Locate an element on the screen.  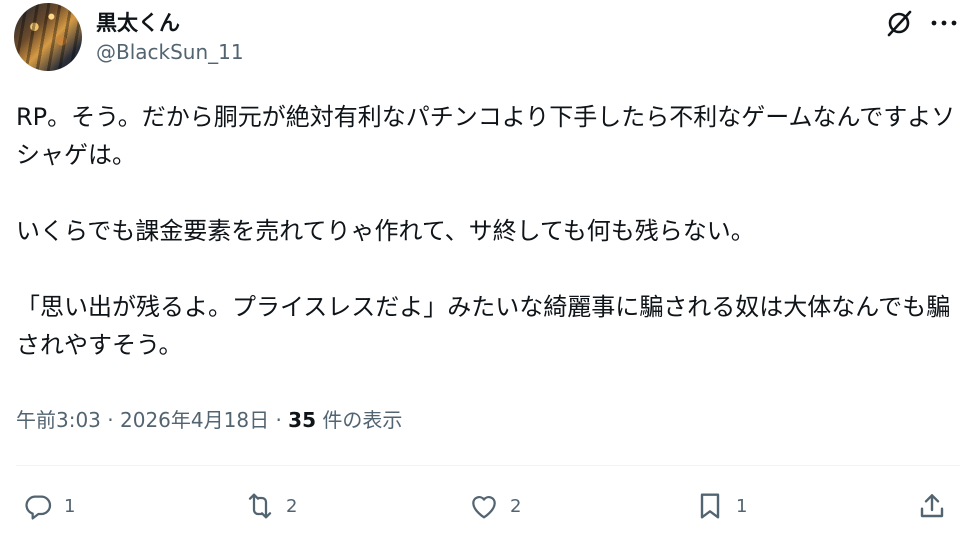
like-button: 2 is located at coordinates (494, 506).